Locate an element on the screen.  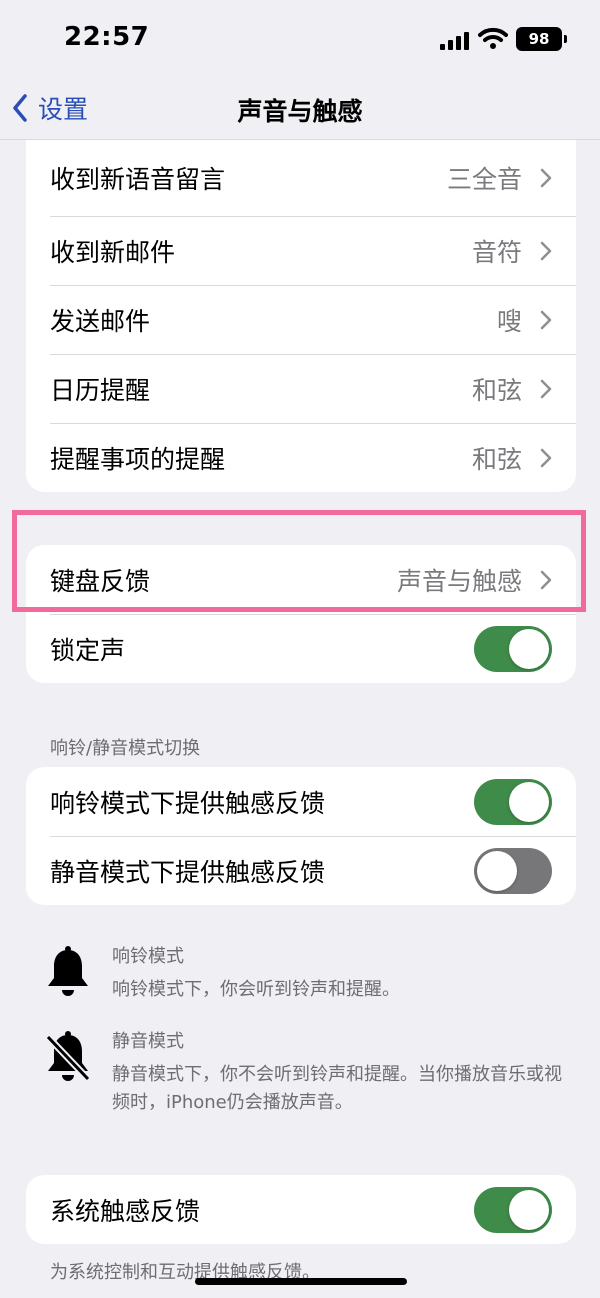
row-label: 收到新语音留言 is located at coordinates (138, 179).